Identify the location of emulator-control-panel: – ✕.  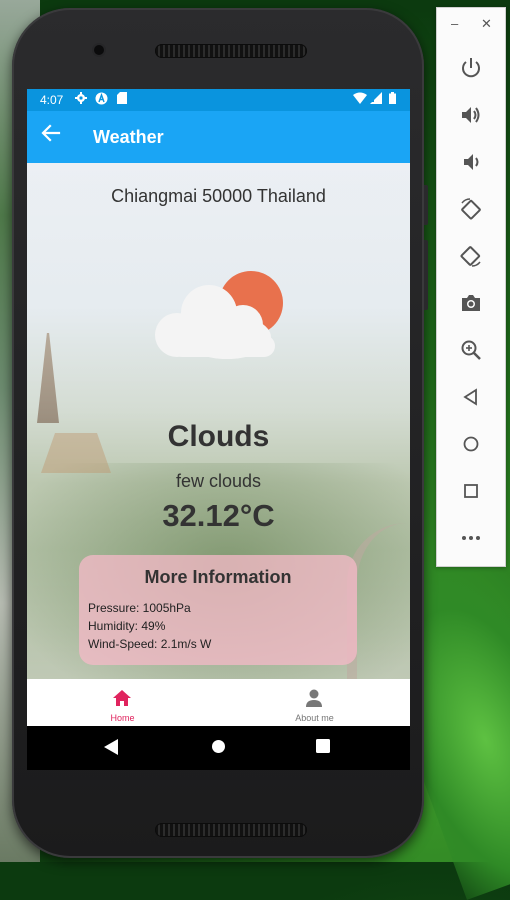
(471, 287).